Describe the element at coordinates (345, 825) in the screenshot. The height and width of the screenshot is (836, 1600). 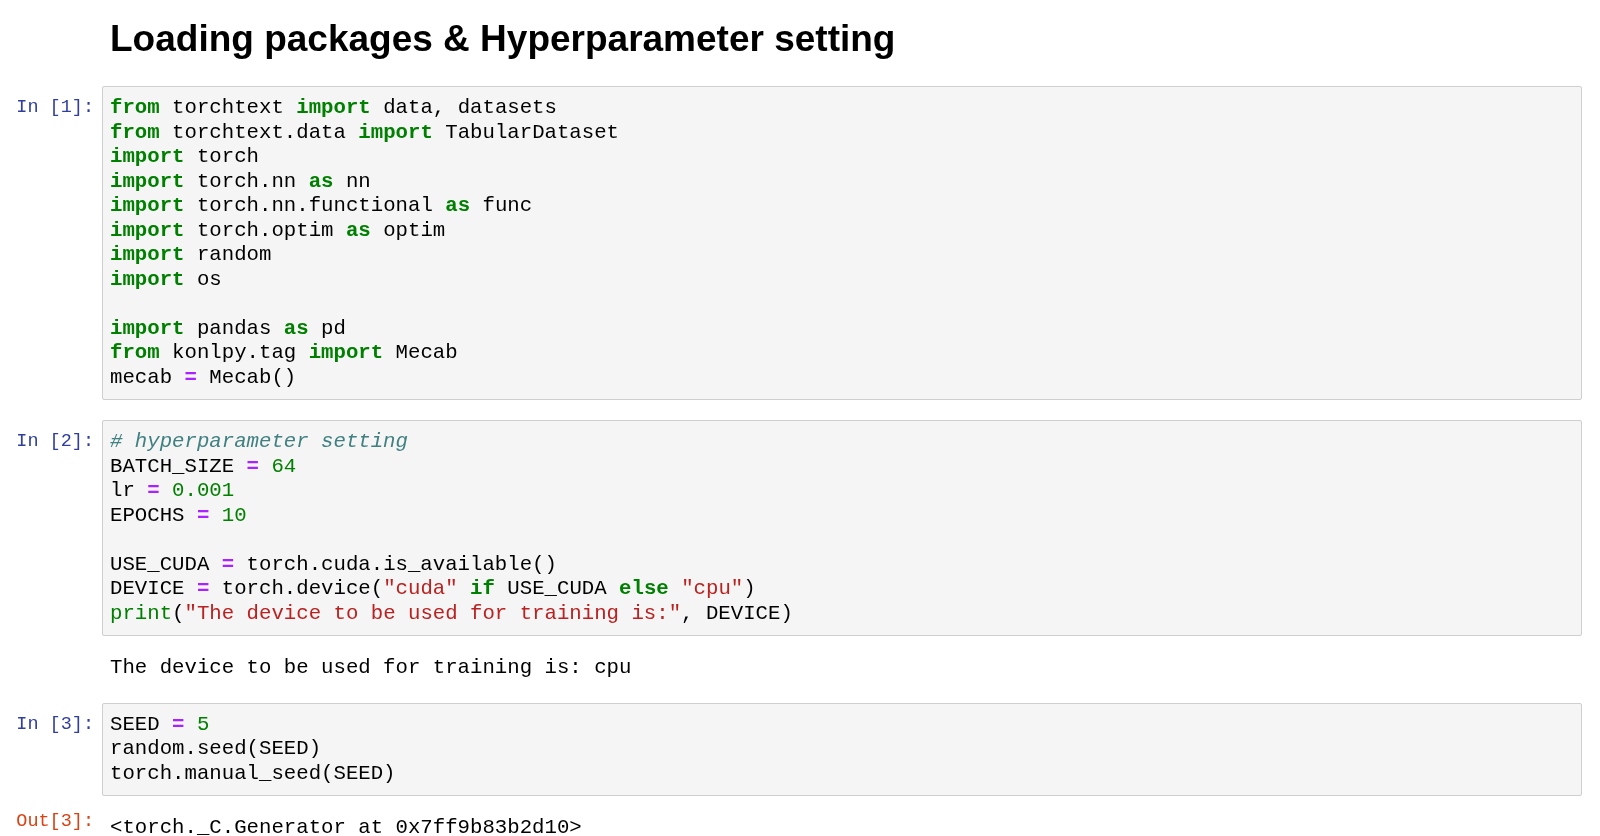
I see `output-text: <torch._C.Generator at 0x7ff9b83b2d10>` at that location.